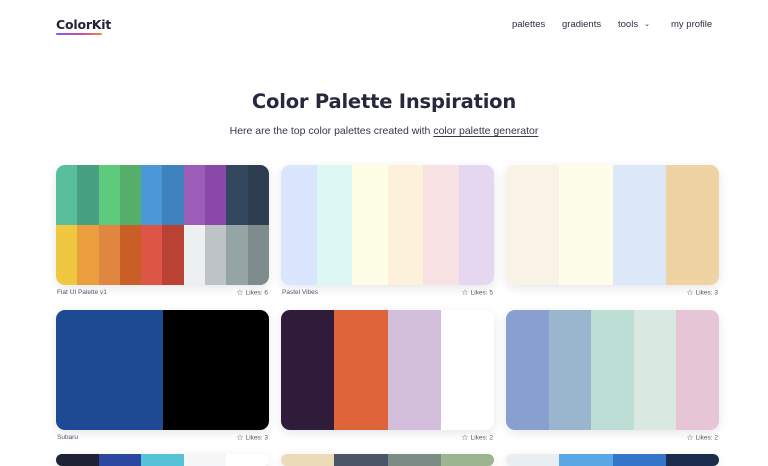  Describe the element at coordinates (162, 439) in the screenshot. I see `palette-meta: Subaru ☆ Likes: 3` at that location.